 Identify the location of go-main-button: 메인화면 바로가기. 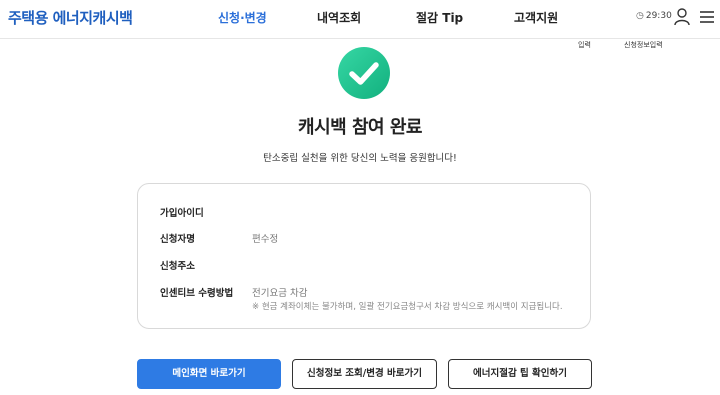
(209, 374).